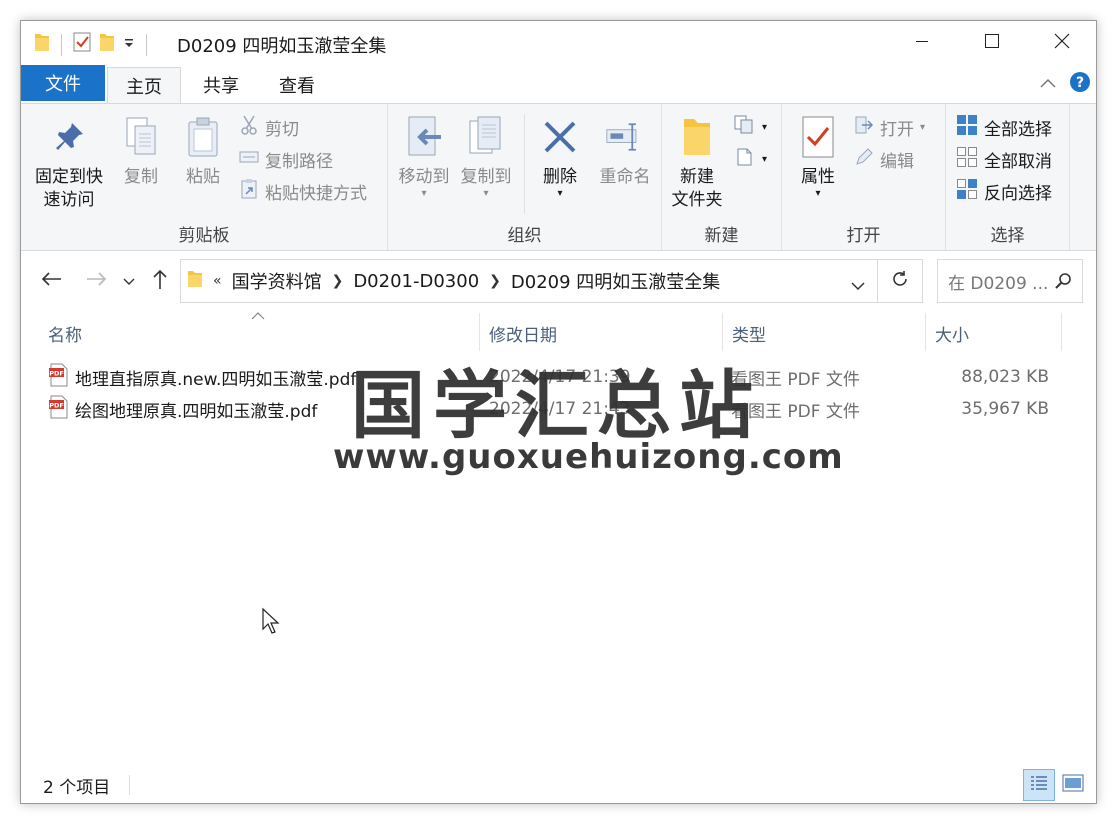 The height and width of the screenshot is (824, 1117). I want to click on tab-view: 查看, so click(297, 85).